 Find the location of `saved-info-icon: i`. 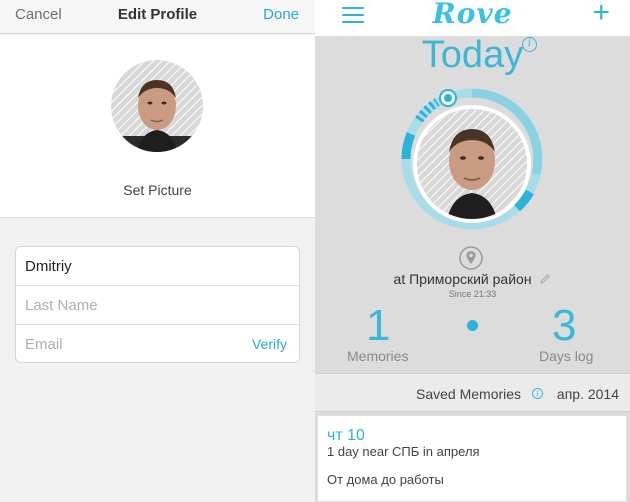

saved-info-icon: i is located at coordinates (537, 393).